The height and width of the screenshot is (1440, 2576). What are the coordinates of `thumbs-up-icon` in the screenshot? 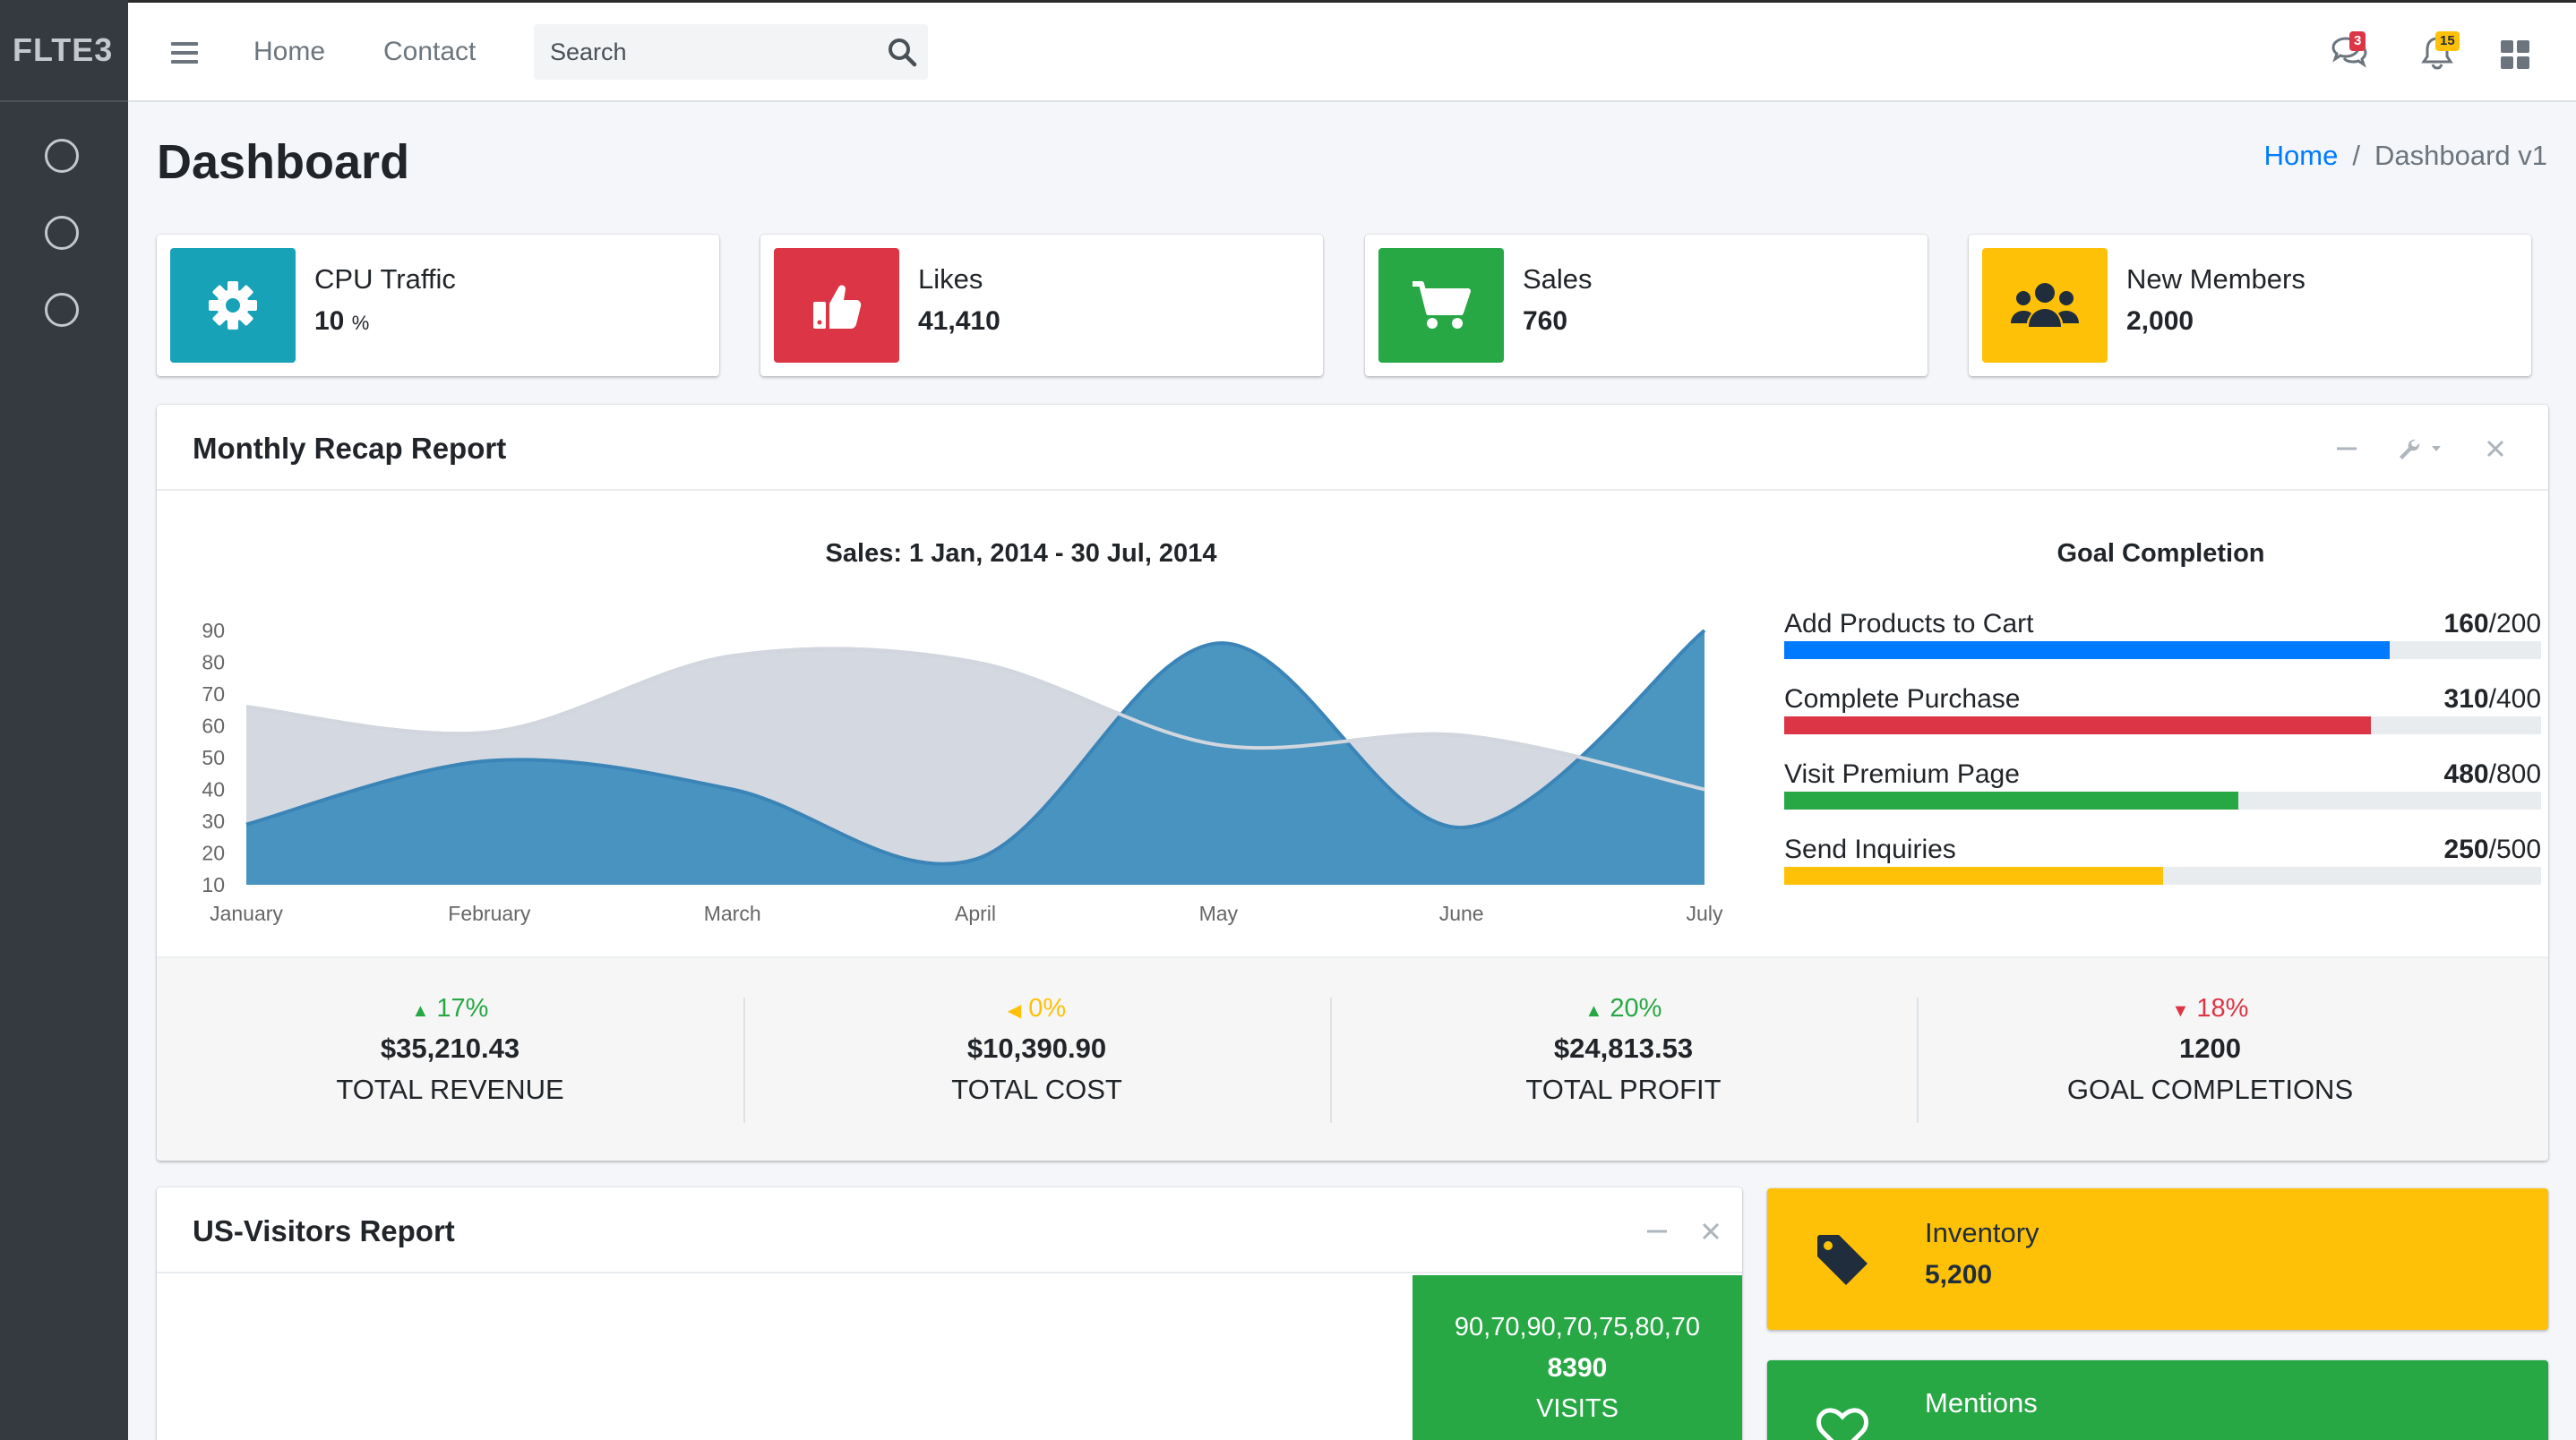 It's located at (836, 305).